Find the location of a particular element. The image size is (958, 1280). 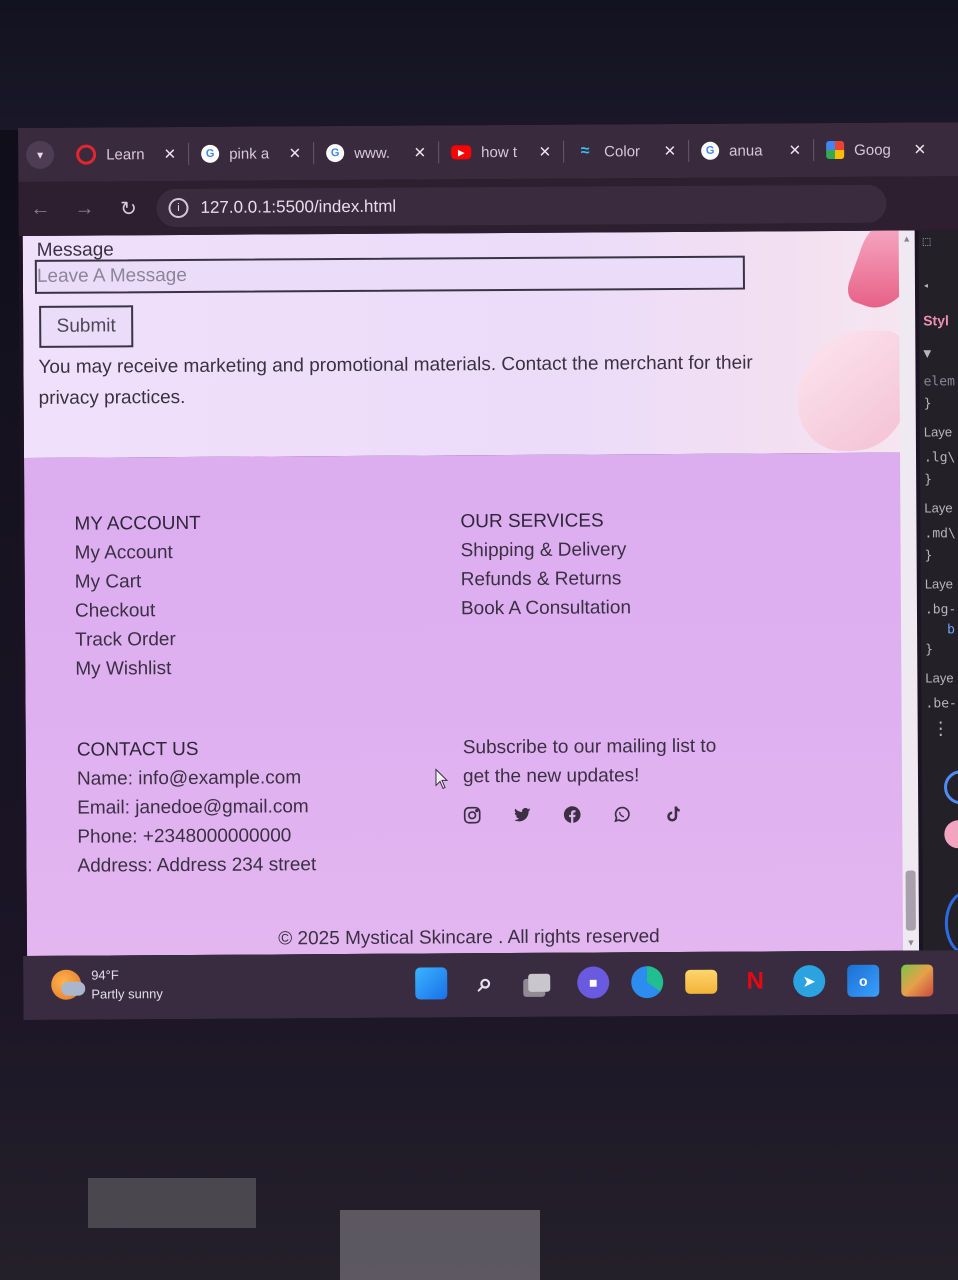

scrollbar-thumb is located at coordinates (910, 900).